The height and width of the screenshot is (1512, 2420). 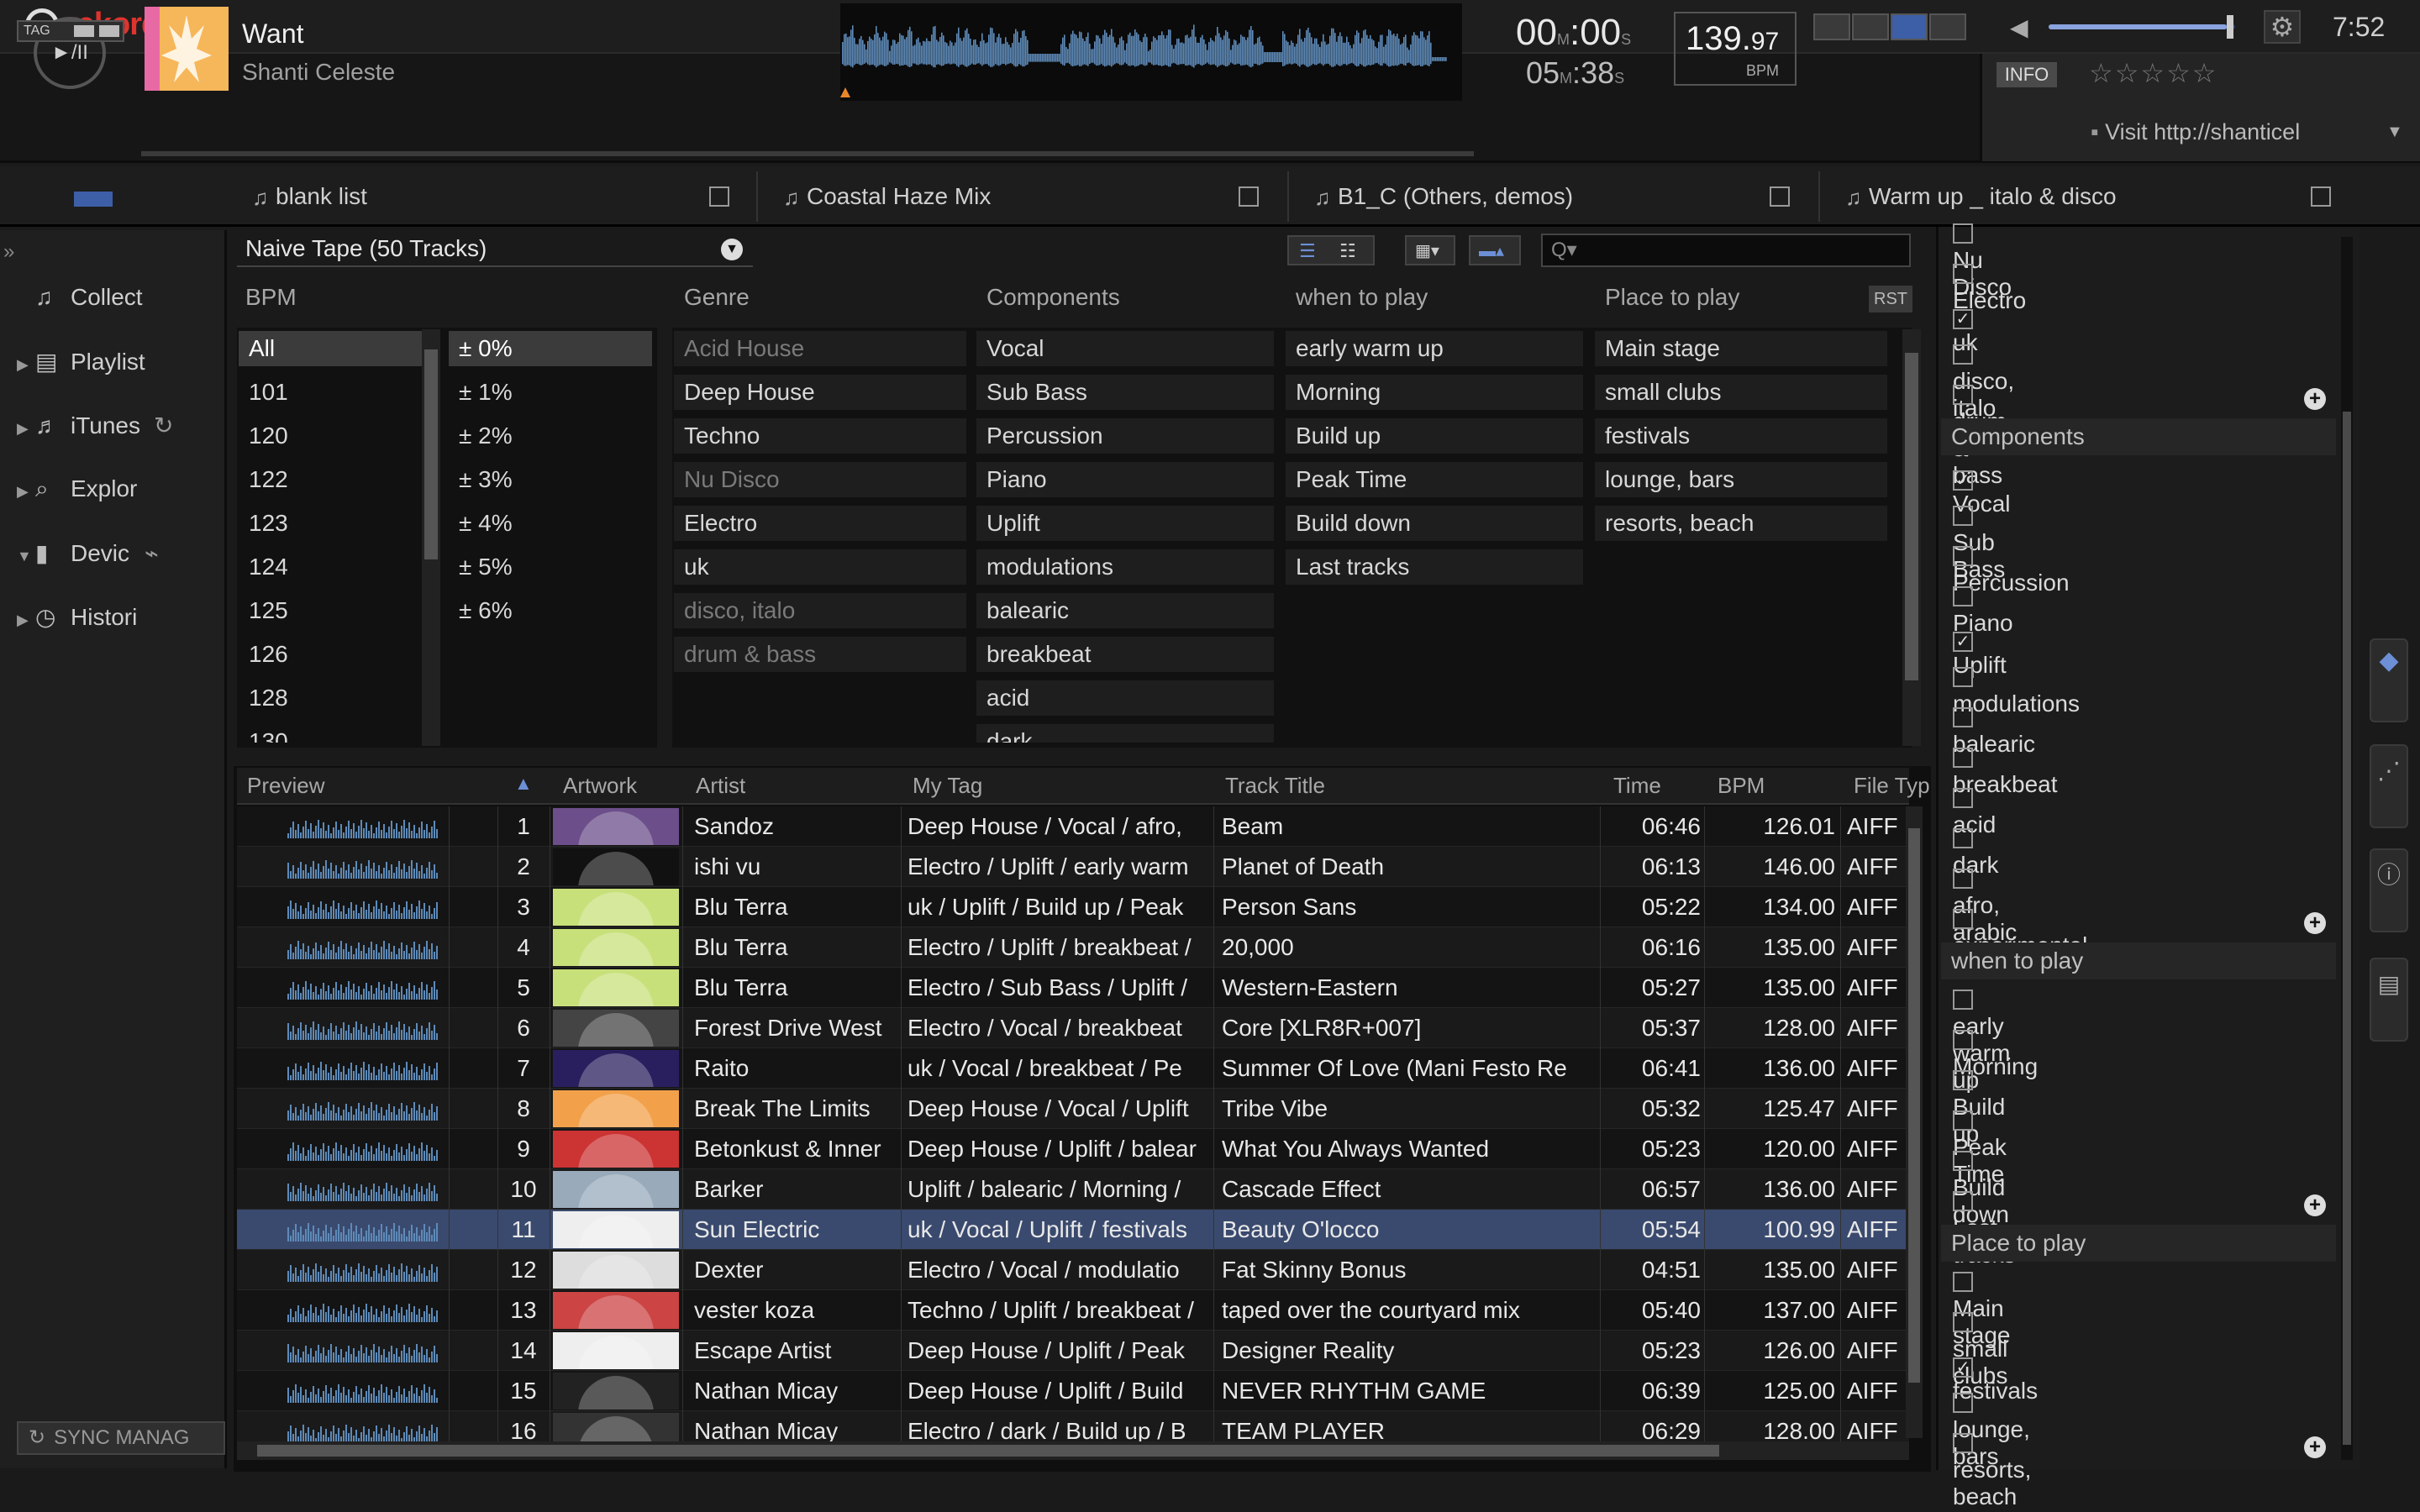 I want to click on column-browser-button: ▦▾, so click(x=1430, y=250).